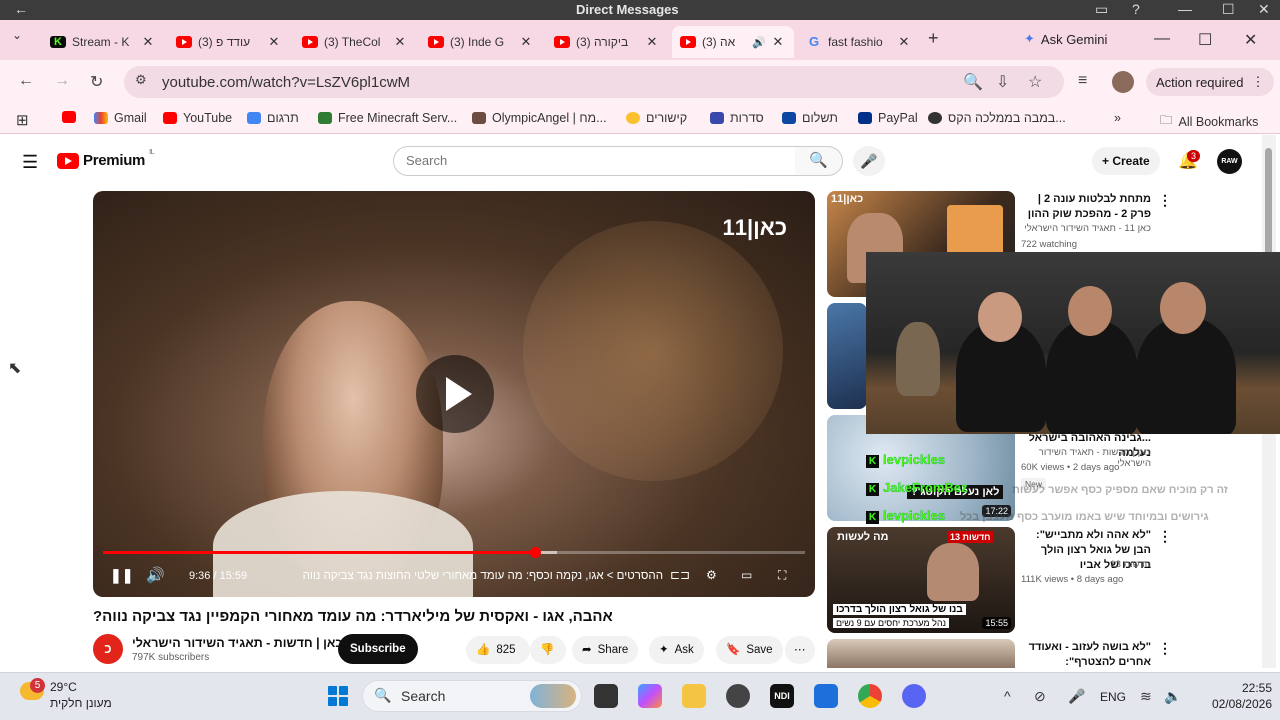  What do you see at coordinates (155, 575) in the screenshot?
I see `volume-icon: 🔊` at bounding box center [155, 575].